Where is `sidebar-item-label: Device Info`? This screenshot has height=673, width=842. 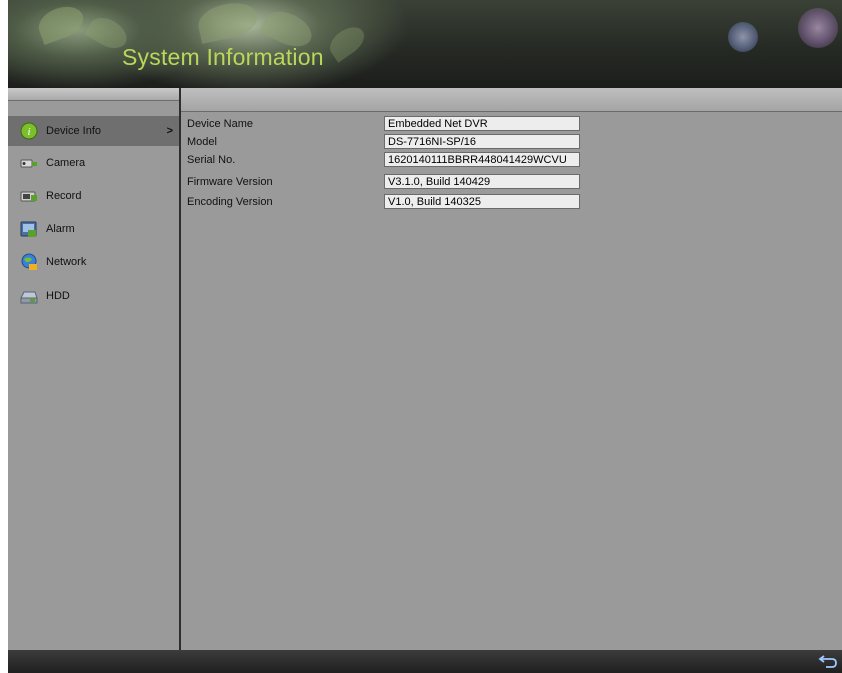 sidebar-item-label: Device Info is located at coordinates (74, 131).